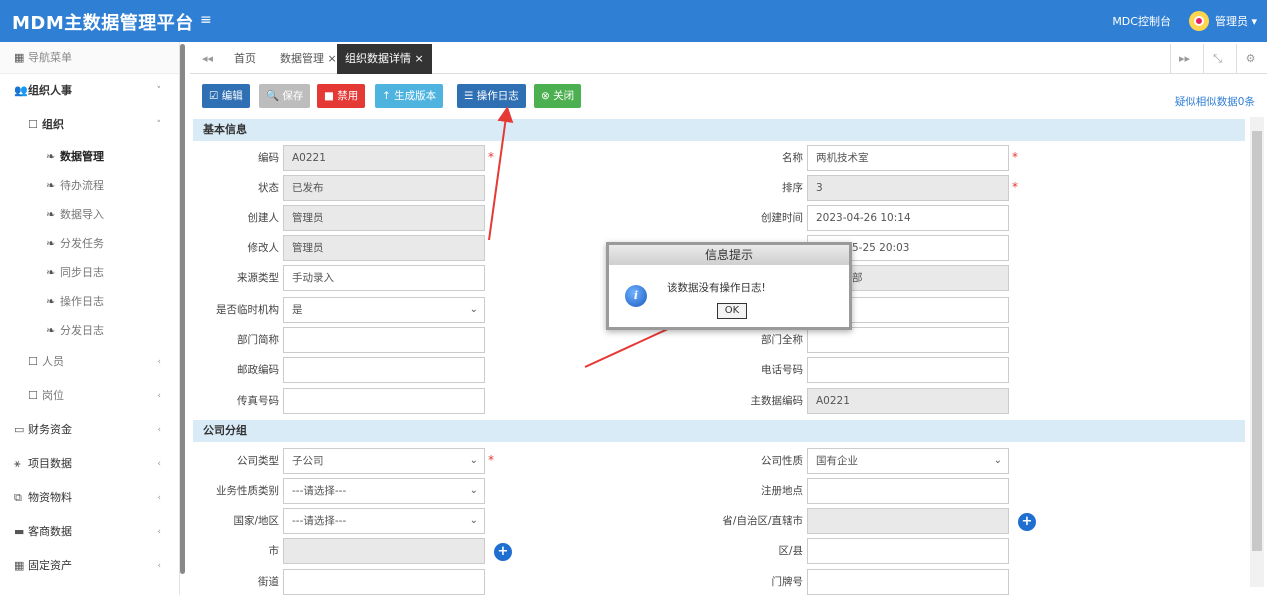 The height and width of the screenshot is (595, 1267). Describe the element at coordinates (89, 430) in the screenshot. I see `sidebar-item-finance: ▭ 财务资金 ‹` at that location.